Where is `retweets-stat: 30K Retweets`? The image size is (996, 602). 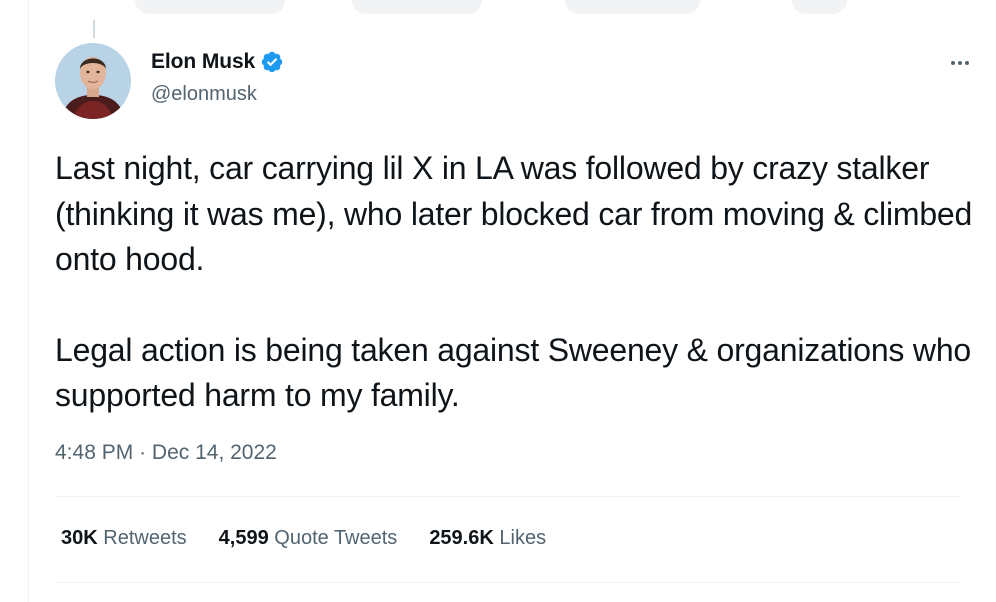
retweets-stat: 30K Retweets is located at coordinates (124, 538).